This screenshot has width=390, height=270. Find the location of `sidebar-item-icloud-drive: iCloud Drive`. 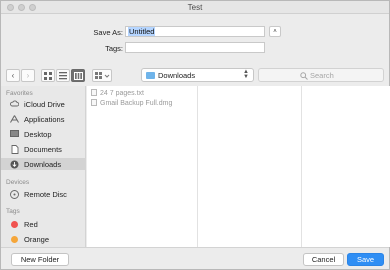

sidebar-item-icloud-drive: iCloud Drive is located at coordinates (43, 104).